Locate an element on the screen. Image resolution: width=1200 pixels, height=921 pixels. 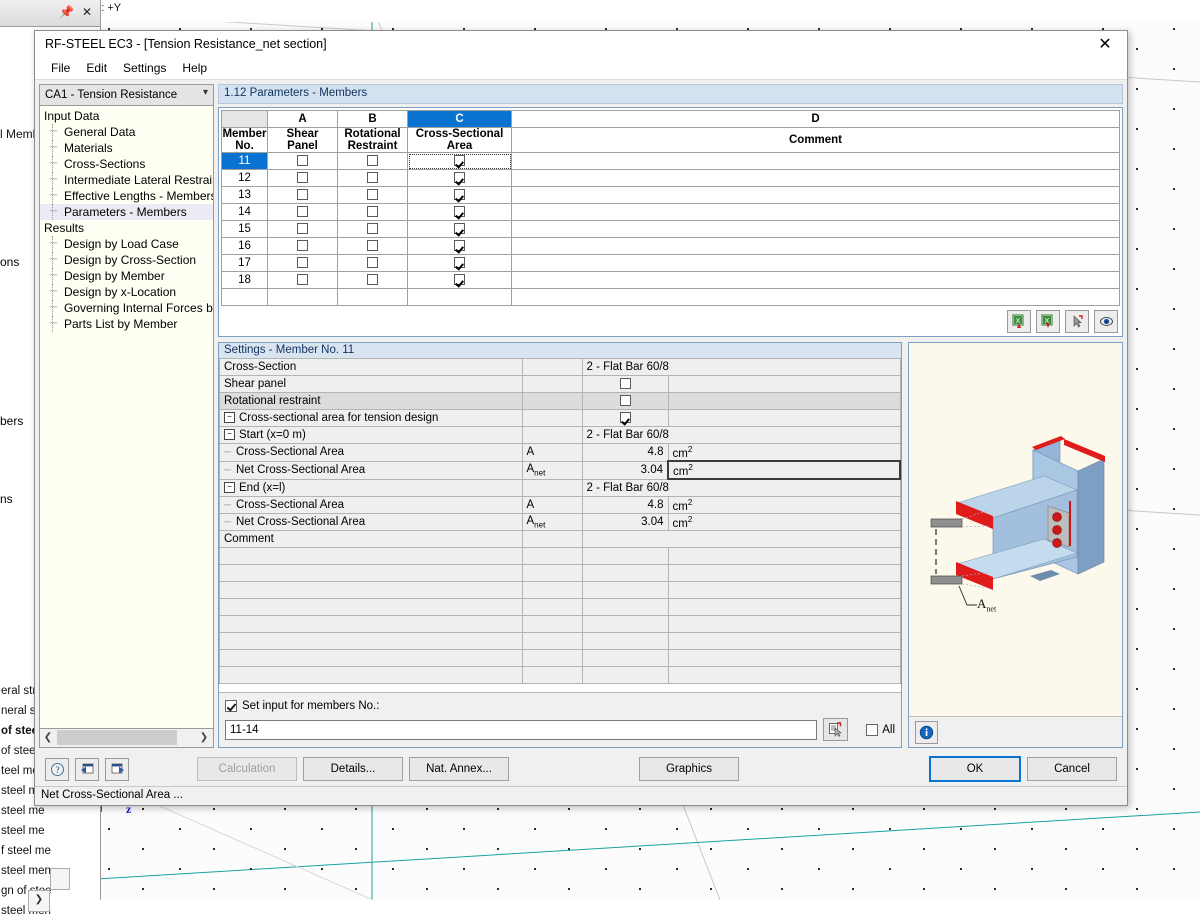
row-header-member-no: 13 is located at coordinates (244, 195).